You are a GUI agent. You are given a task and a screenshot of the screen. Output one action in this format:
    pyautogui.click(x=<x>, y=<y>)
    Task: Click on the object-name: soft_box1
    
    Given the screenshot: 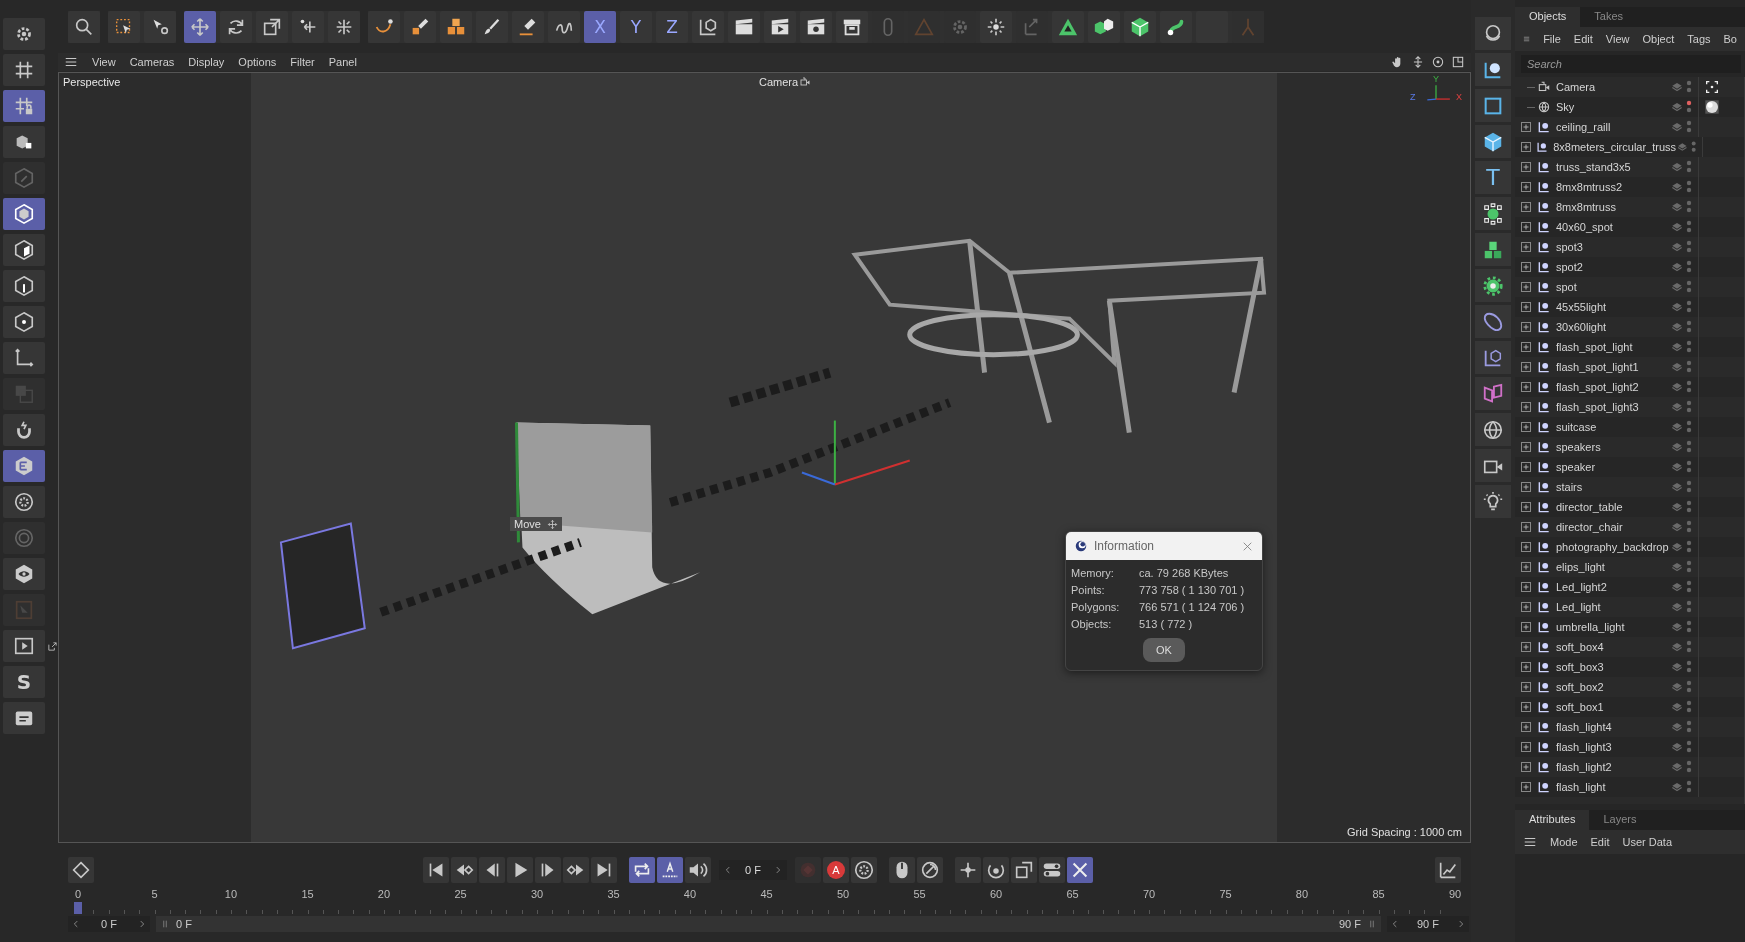 What is the action you would take?
    pyautogui.click(x=1580, y=707)
    